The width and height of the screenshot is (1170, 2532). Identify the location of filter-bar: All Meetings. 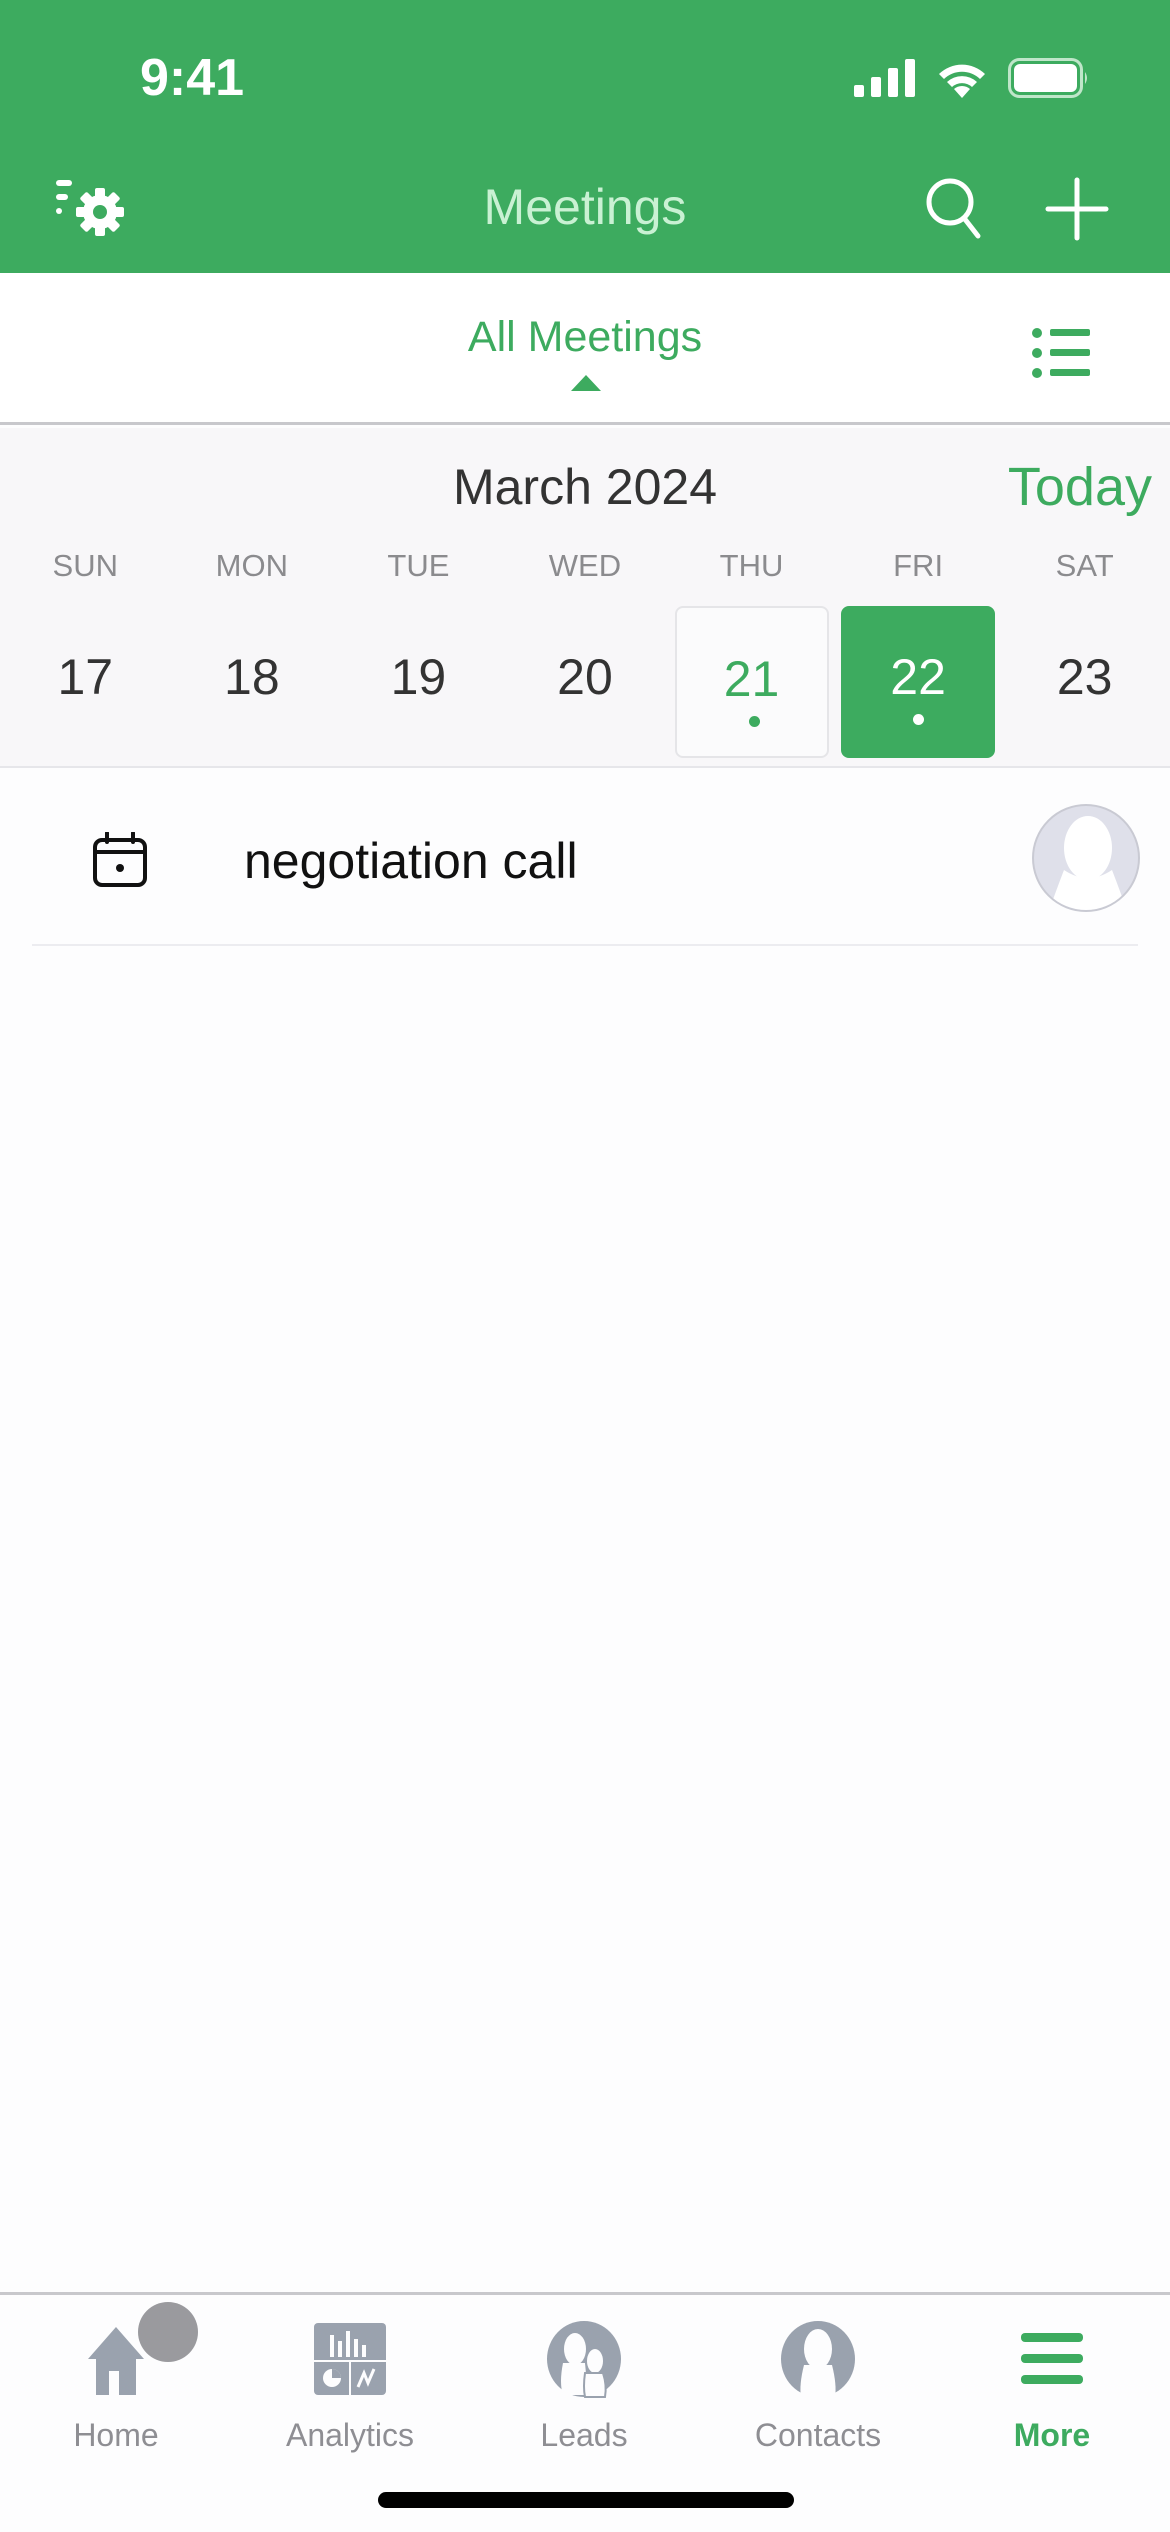
(585, 349).